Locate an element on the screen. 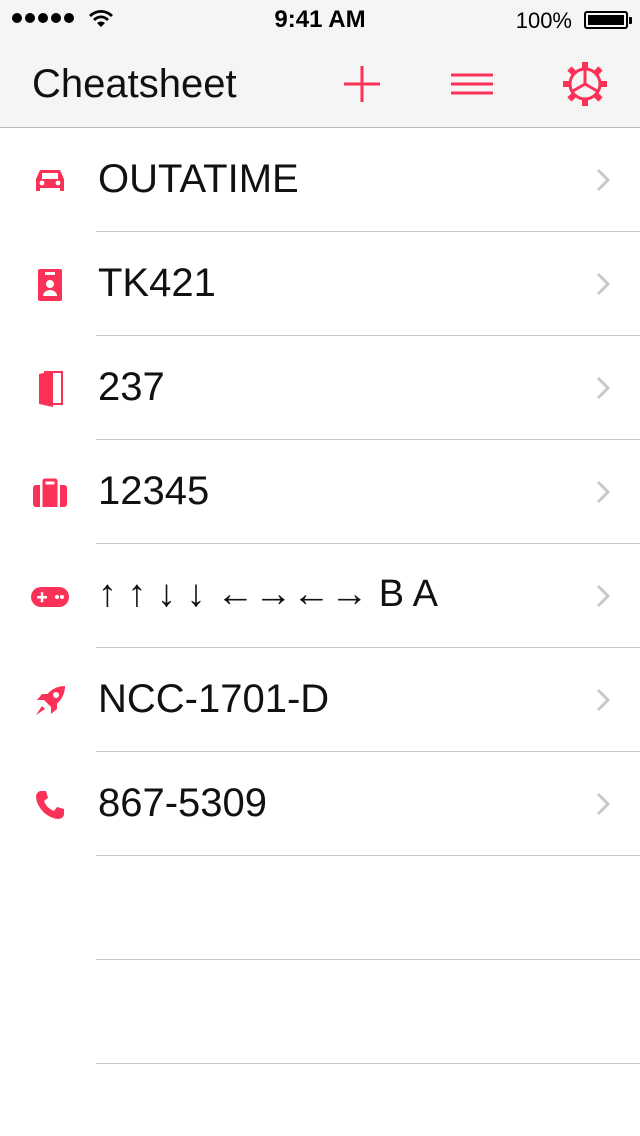 This screenshot has width=640, height=1136. battery-icon is located at coordinates (608, 20).